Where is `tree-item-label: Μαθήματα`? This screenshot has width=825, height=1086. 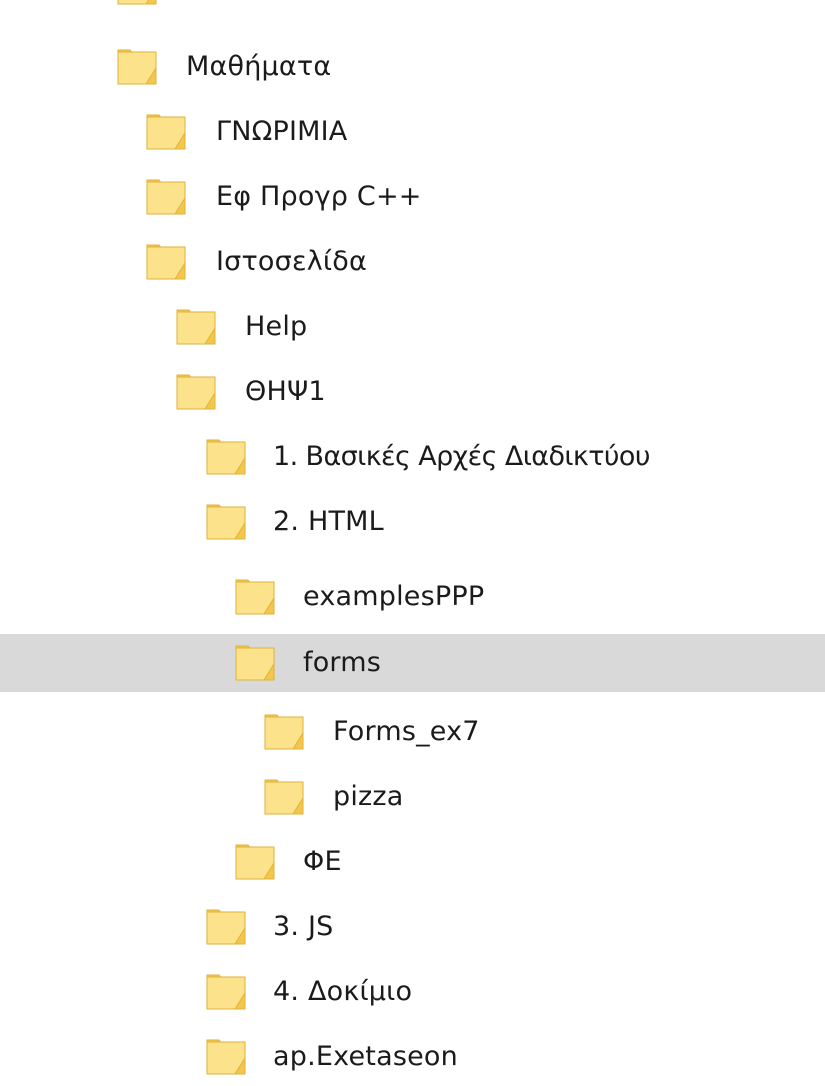
tree-item-label: Μαθήματα is located at coordinates (259, 66).